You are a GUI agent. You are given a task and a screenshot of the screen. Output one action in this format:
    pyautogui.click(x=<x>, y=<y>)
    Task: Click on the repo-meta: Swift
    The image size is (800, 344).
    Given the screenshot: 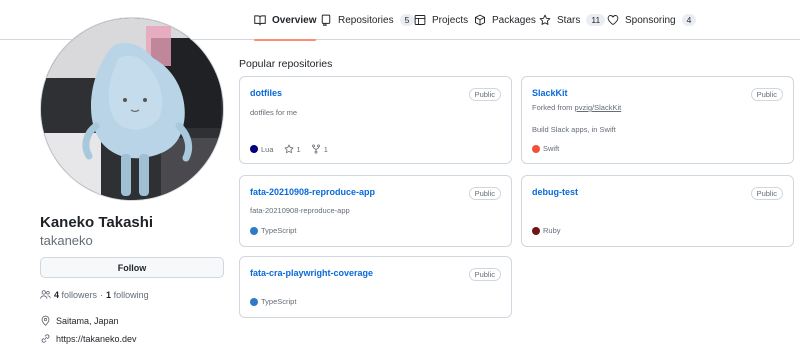 What is the action you would take?
    pyautogui.click(x=545, y=148)
    